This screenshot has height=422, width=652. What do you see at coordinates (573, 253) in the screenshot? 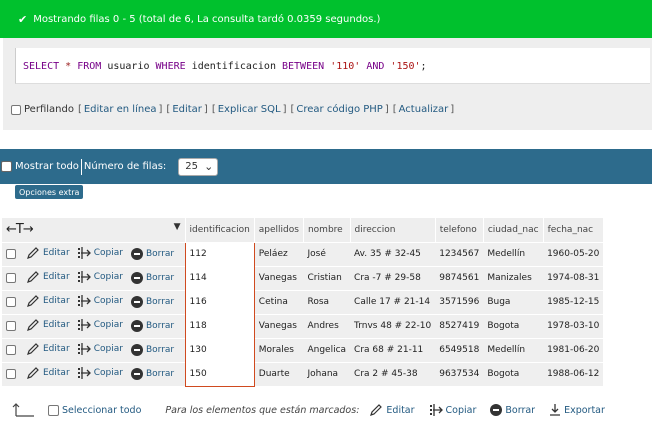
I see `cell-fecha-nac: 1960-05-20` at bounding box center [573, 253].